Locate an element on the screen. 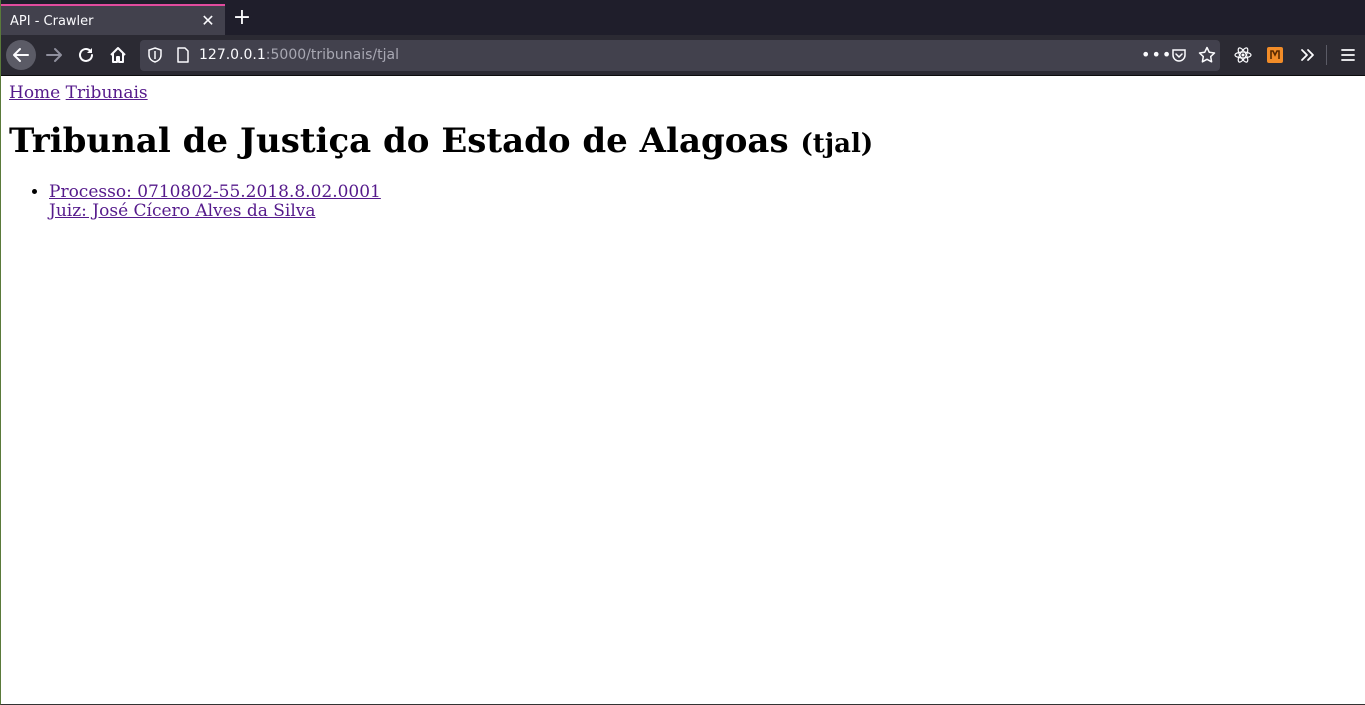 This screenshot has width=1365, height=705. page-actions-icon: ••• is located at coordinates (1156, 54).